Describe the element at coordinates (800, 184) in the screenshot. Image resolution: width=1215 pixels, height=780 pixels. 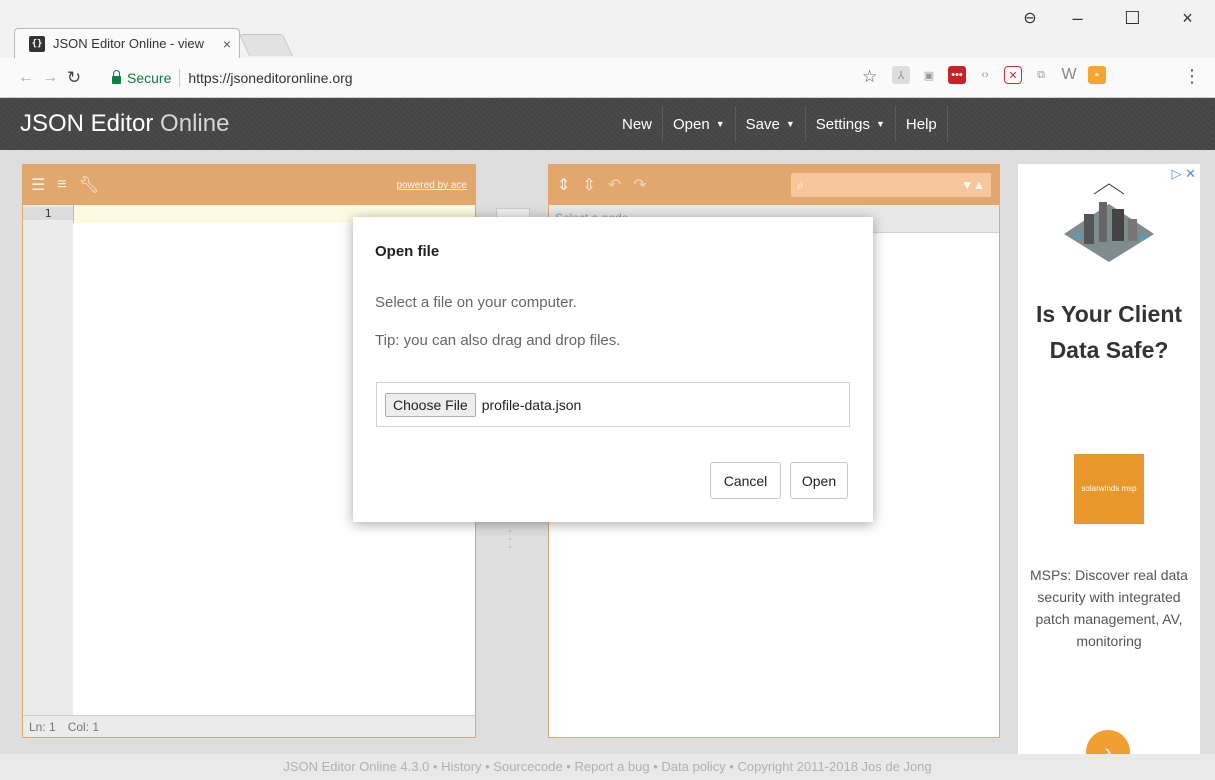
I see `search-icon: ⌕` at that location.